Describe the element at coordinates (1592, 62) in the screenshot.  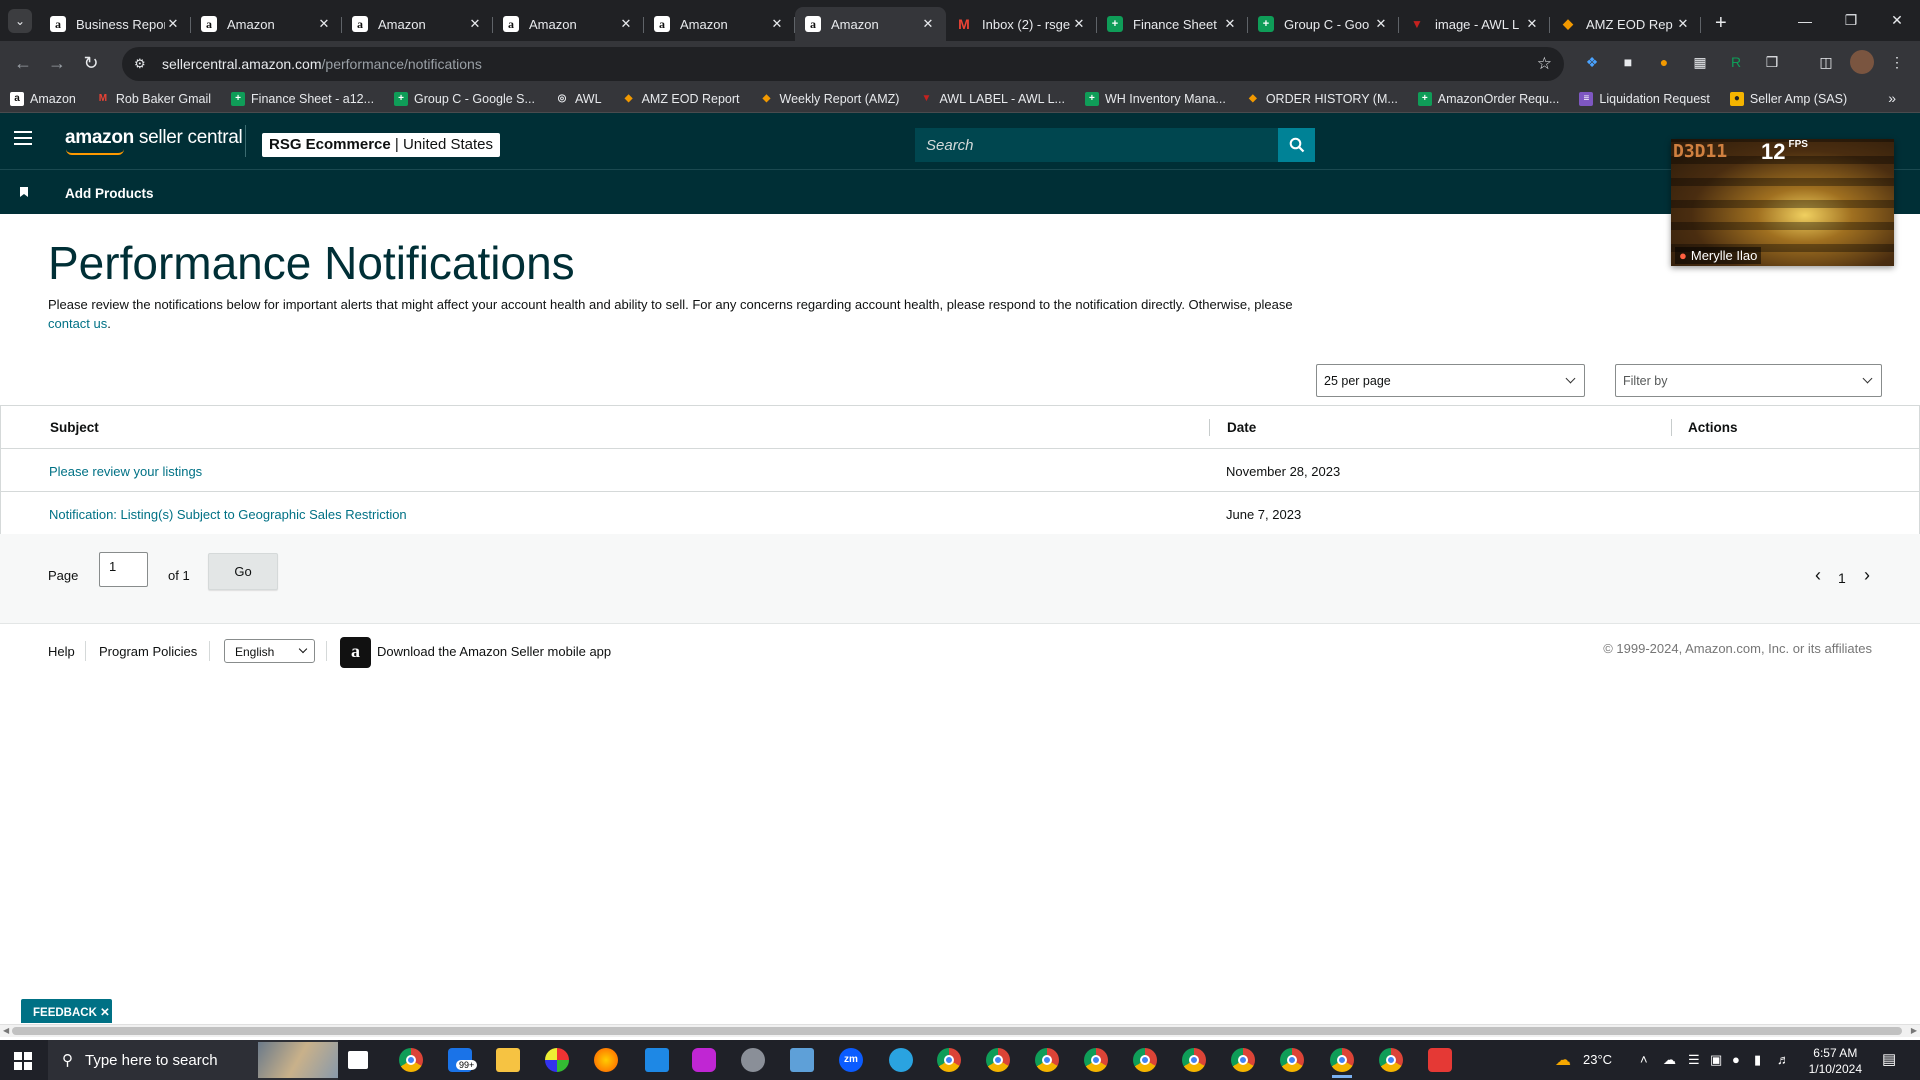
I see `extension-diamond-icon: ❖` at that location.